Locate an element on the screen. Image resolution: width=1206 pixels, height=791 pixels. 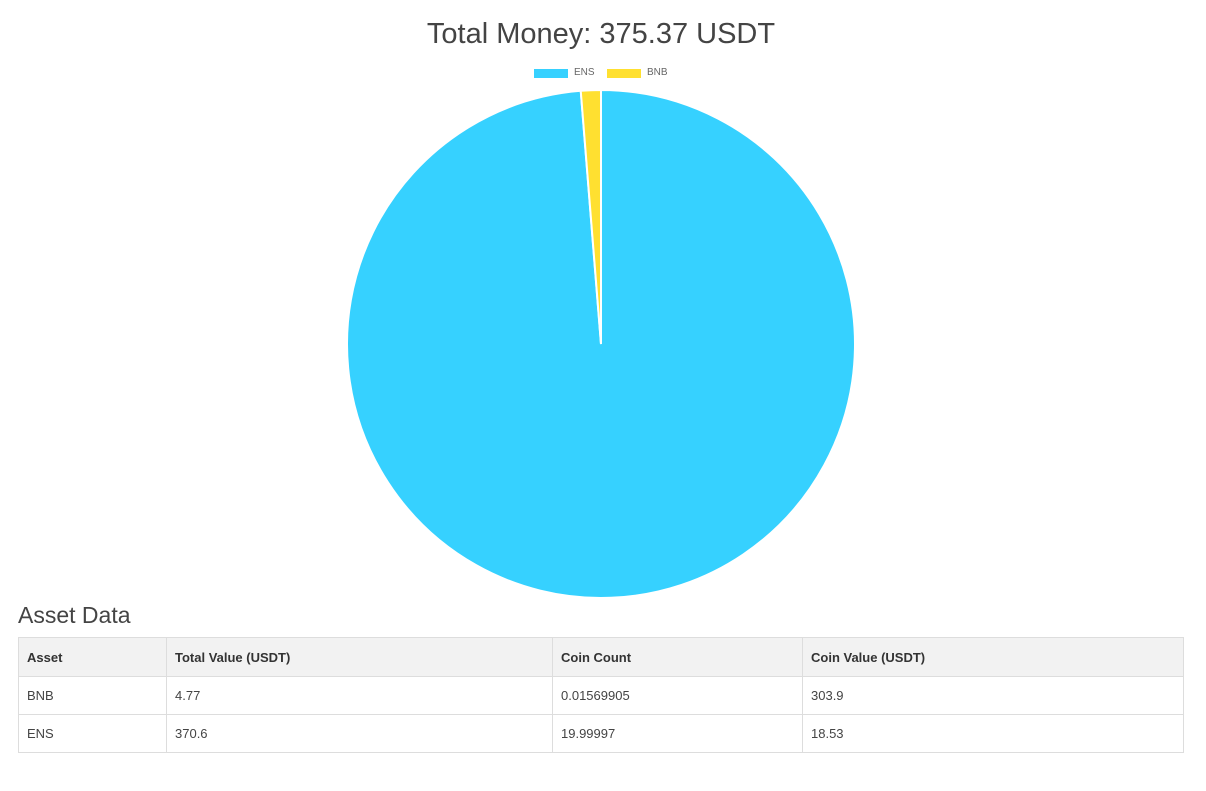
legend-swatch-ens is located at coordinates (551, 73).